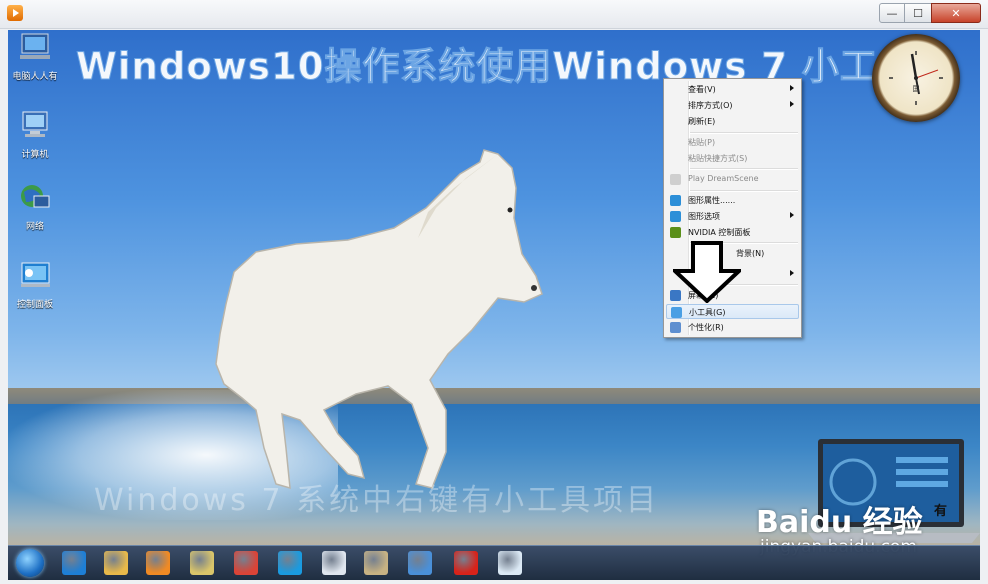  Describe the element at coordinates (707, 312) in the screenshot. I see `menu-item-label: 小工具(G)` at that location.